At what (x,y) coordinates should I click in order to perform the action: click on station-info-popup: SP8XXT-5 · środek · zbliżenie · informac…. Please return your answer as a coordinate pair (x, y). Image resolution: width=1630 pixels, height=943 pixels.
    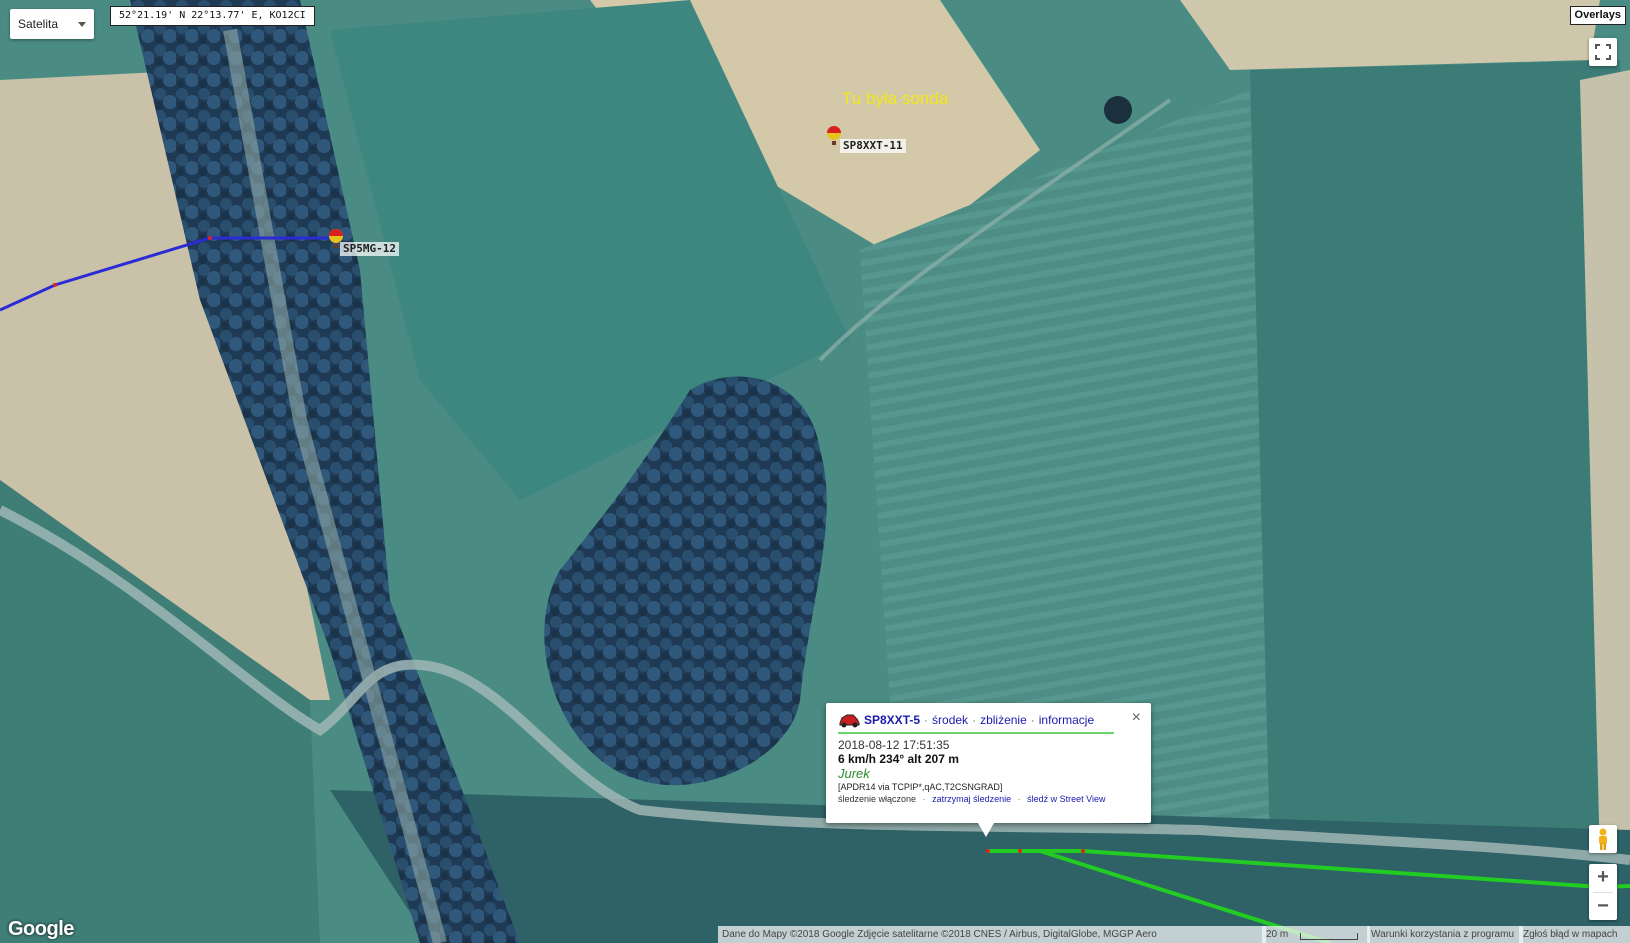
    Looking at the image, I should click on (988, 770).